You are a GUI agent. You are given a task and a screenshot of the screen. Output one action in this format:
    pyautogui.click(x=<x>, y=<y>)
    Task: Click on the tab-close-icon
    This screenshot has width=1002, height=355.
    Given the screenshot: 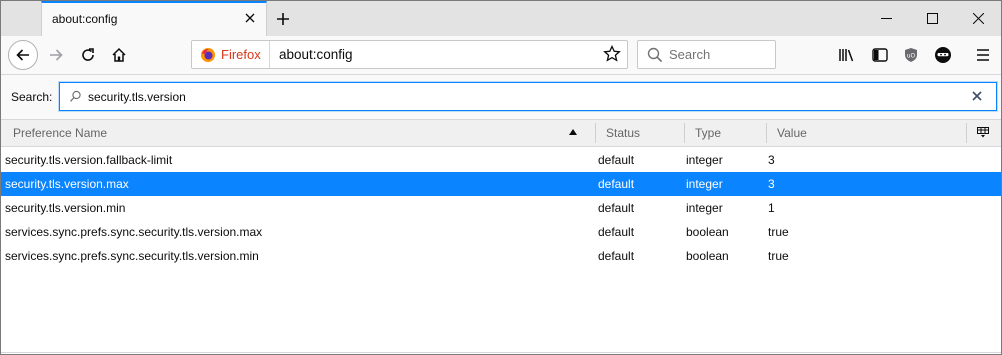 What is the action you would take?
    pyautogui.click(x=250, y=18)
    